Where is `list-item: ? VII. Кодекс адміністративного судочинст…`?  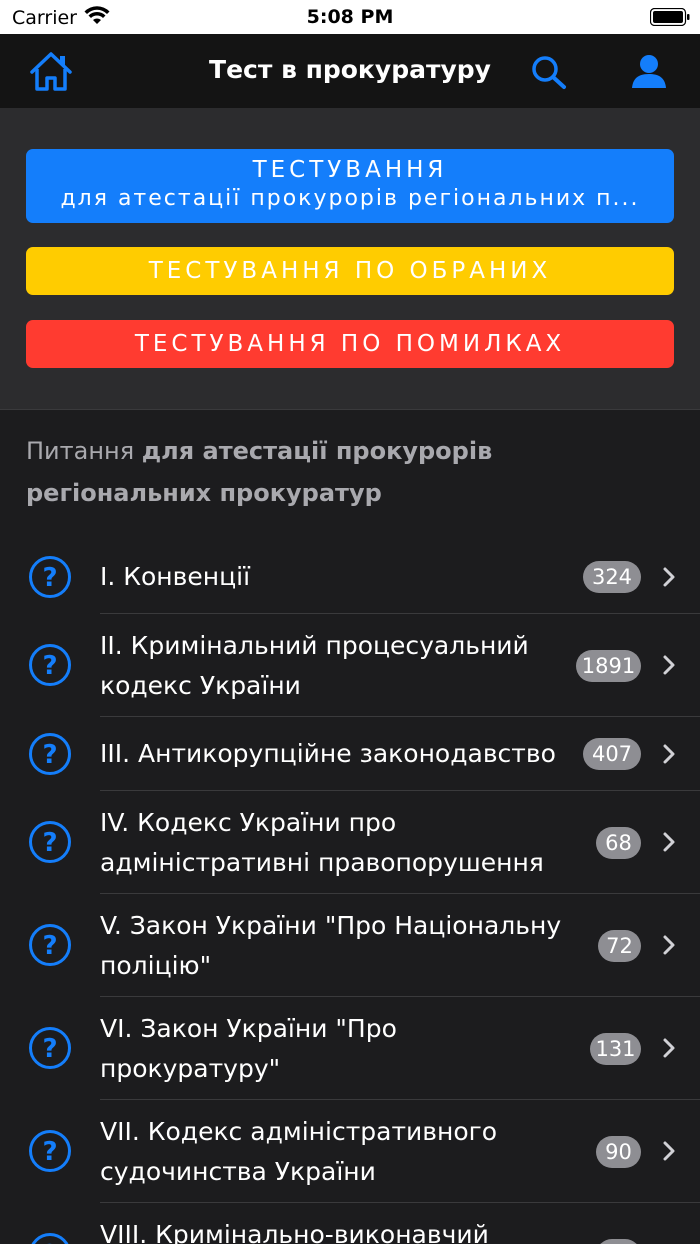
list-item: ? VII. Кодекс адміністративного судочинст… is located at coordinates (350, 1151).